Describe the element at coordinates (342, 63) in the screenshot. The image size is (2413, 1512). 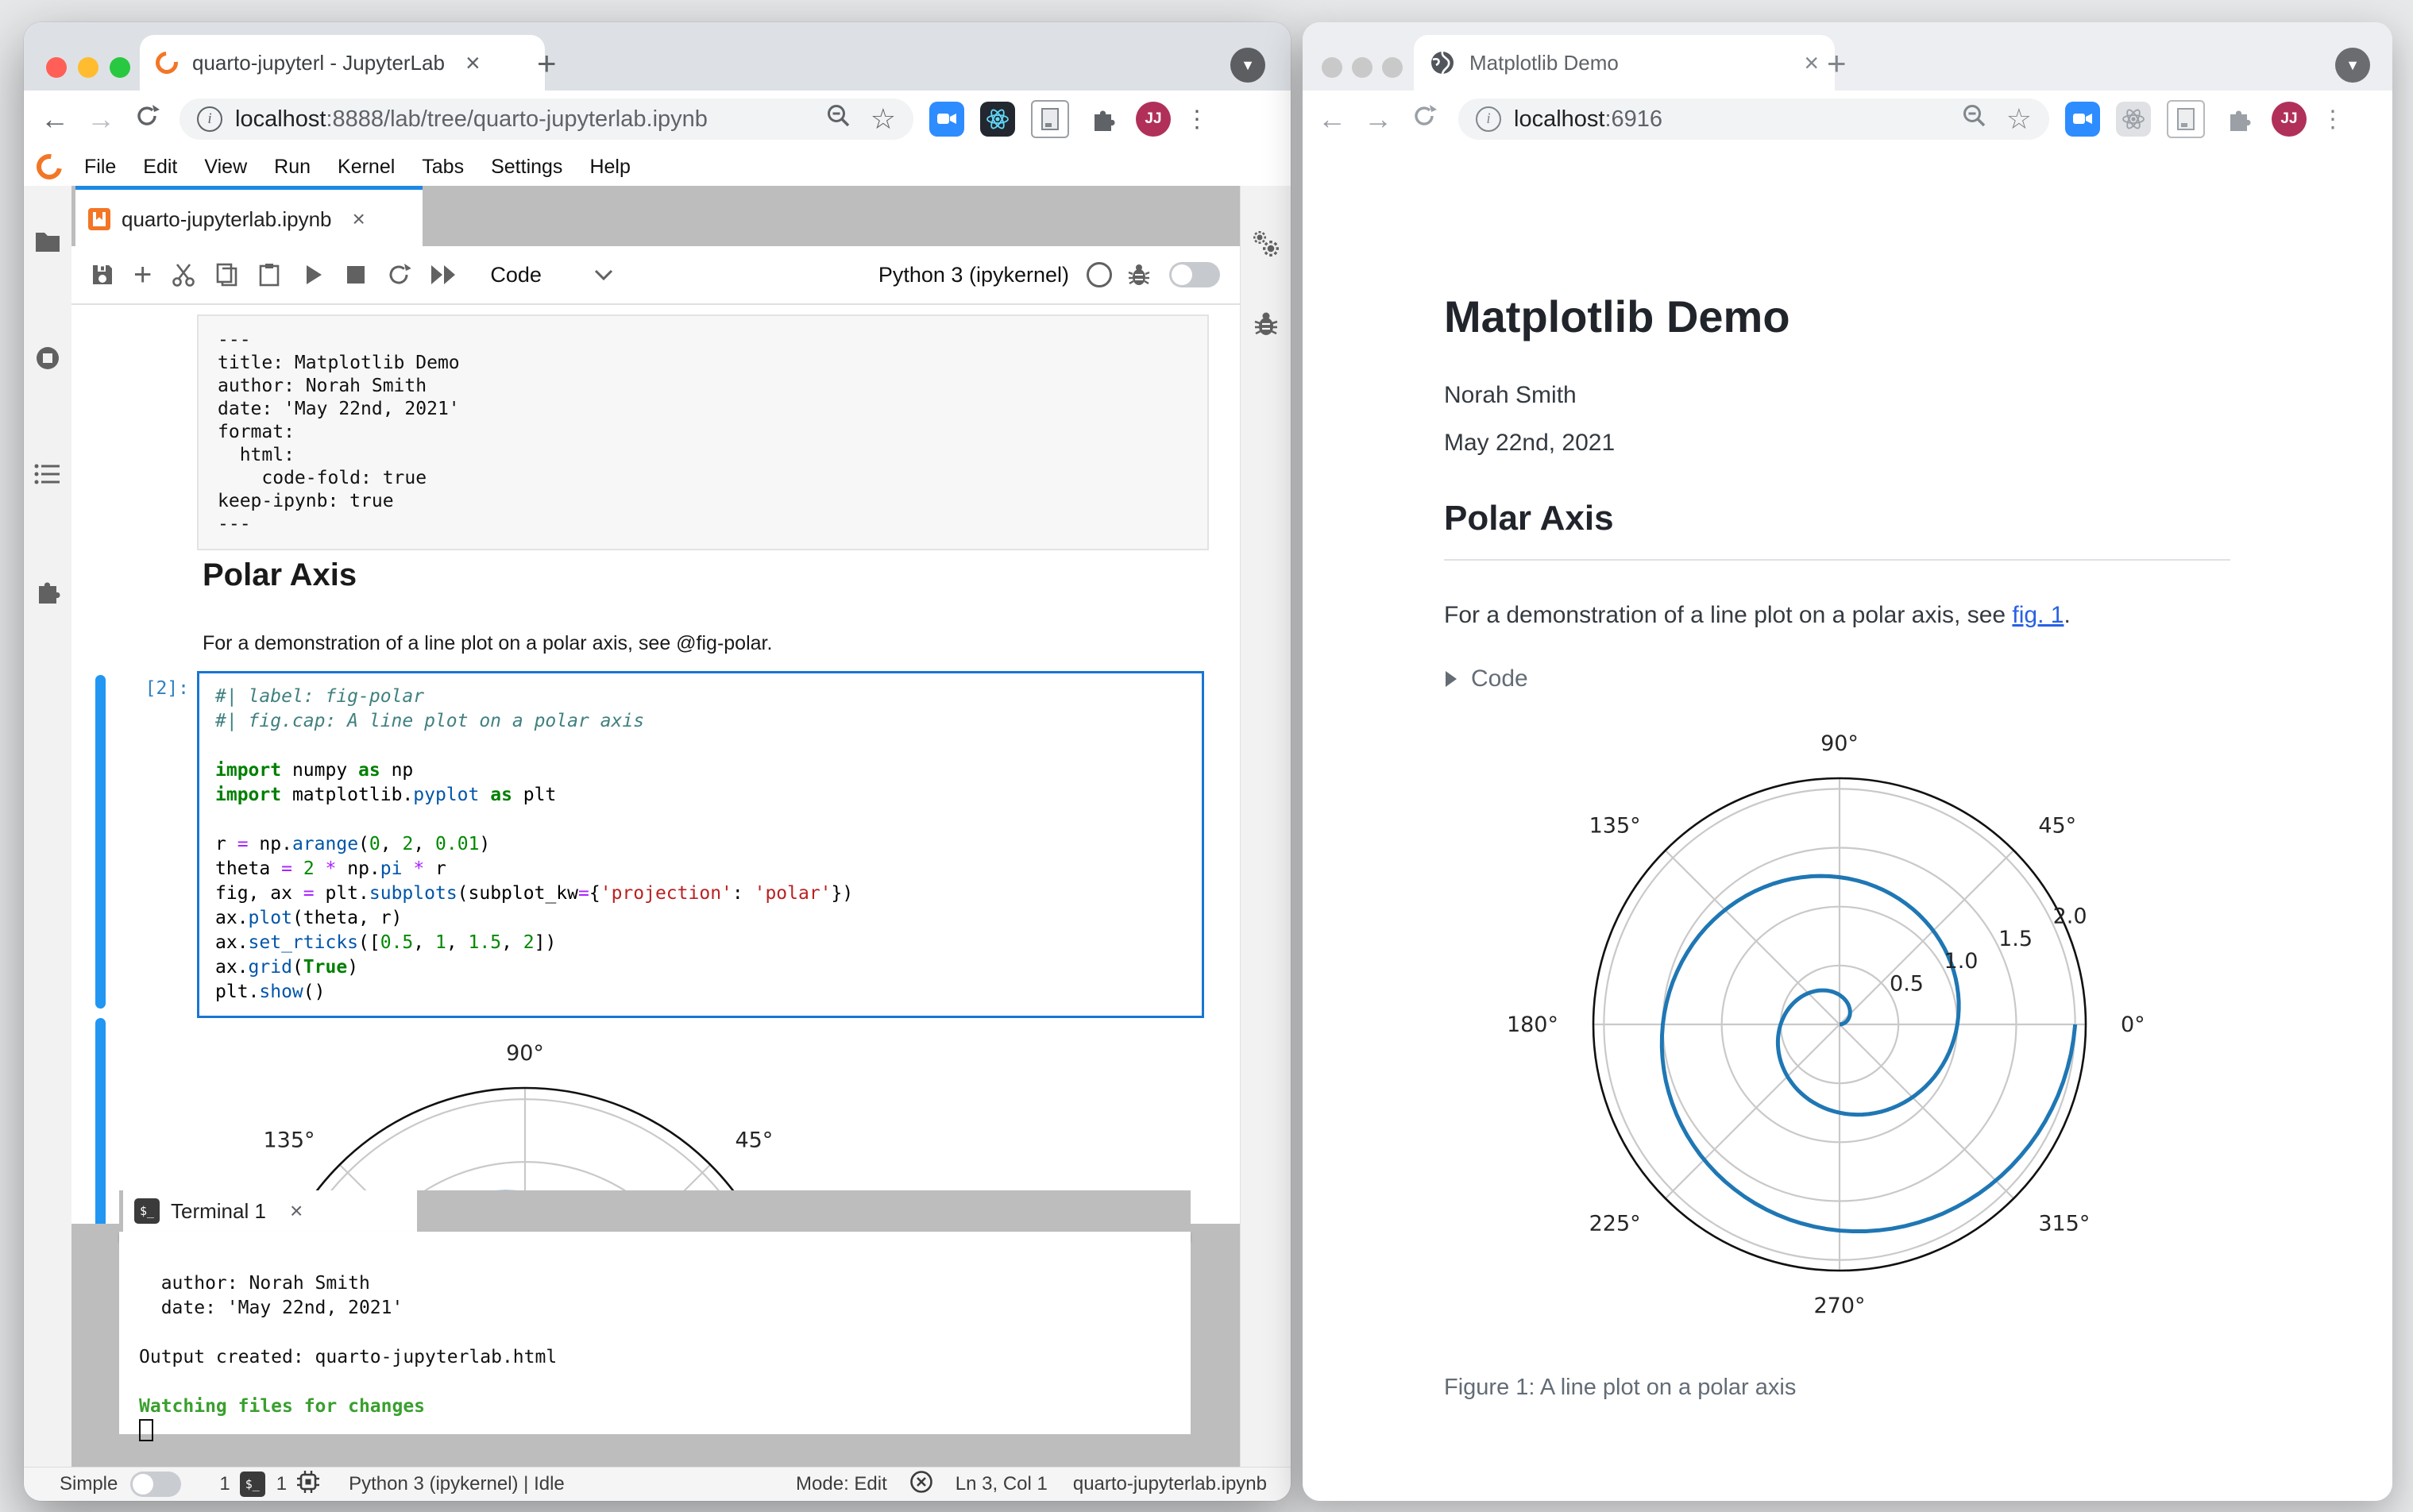
I see `browser-tab: quarto-jupyterl - JupyterLab ×` at that location.